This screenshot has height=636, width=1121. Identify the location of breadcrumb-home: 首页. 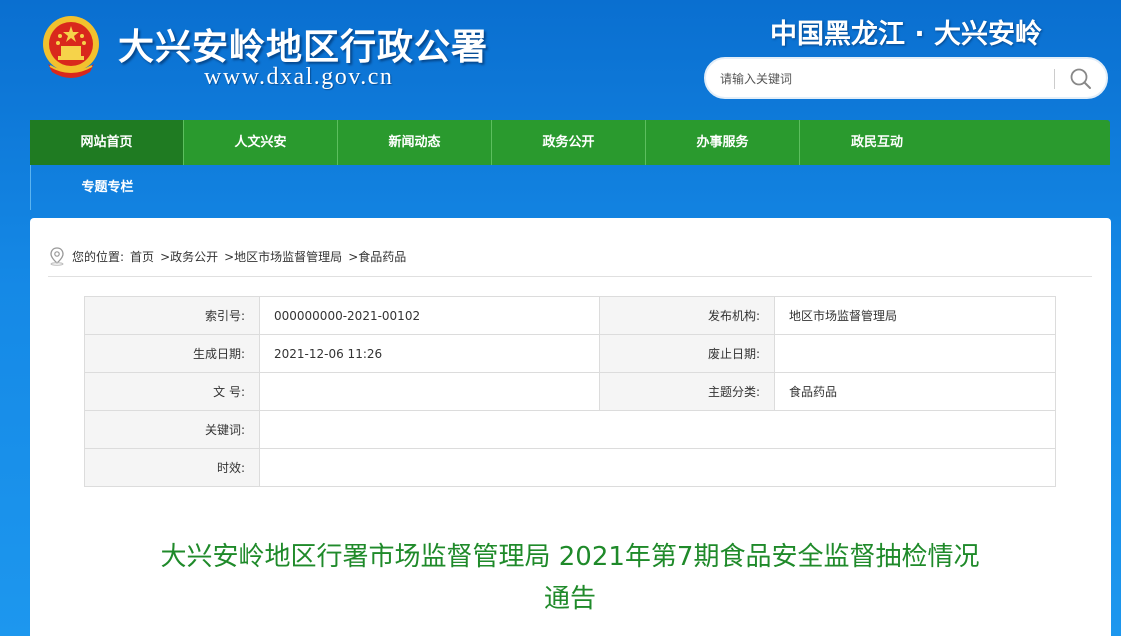
(142, 256).